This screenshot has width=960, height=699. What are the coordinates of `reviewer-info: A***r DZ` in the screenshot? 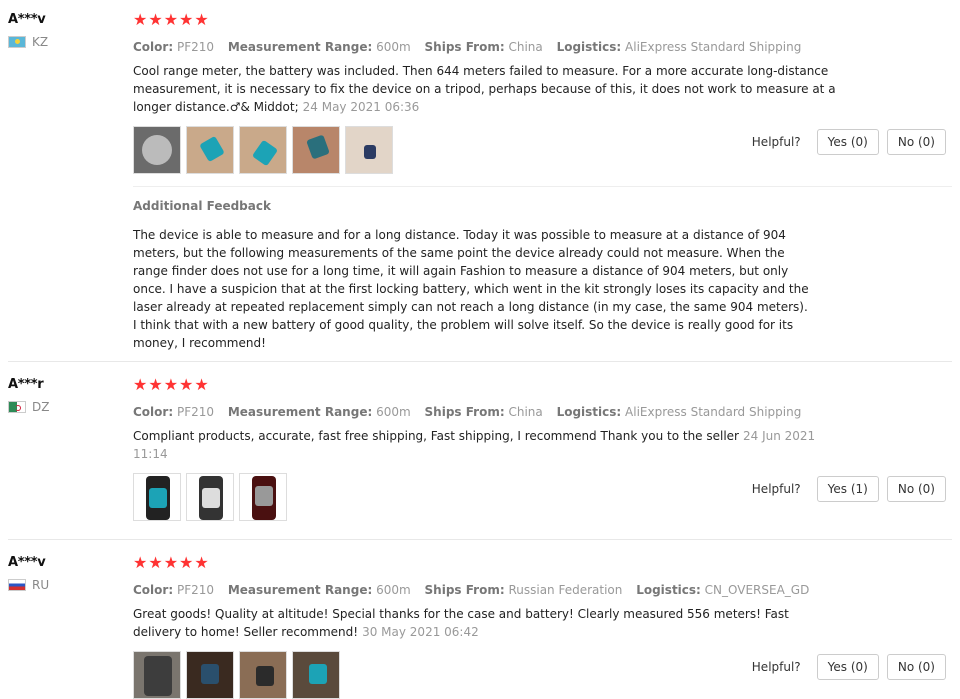 It's located at (28, 395).